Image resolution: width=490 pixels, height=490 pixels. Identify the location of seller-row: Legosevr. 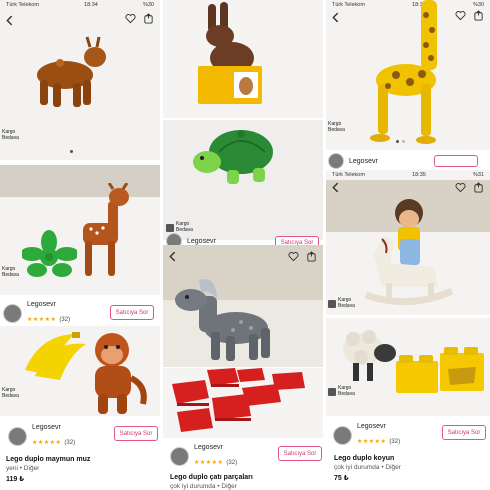
(353, 161).